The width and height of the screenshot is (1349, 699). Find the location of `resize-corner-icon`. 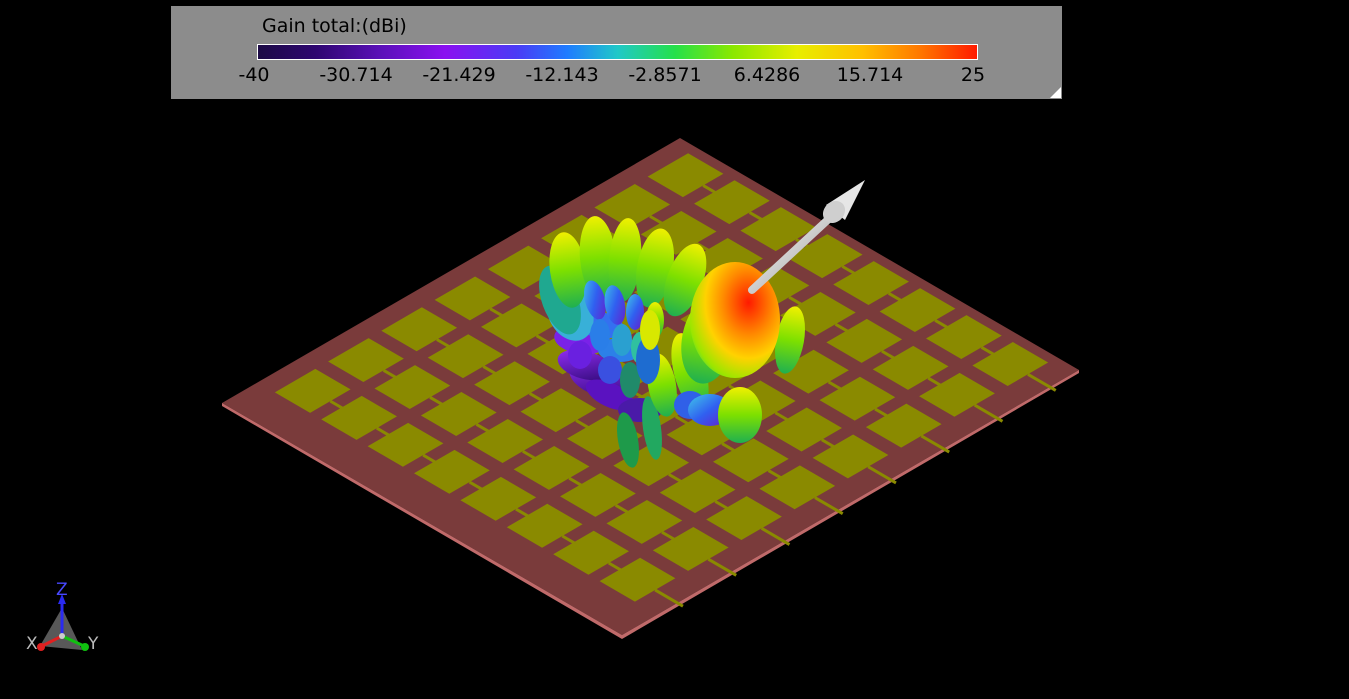

resize-corner-icon is located at coordinates (1055, 92).